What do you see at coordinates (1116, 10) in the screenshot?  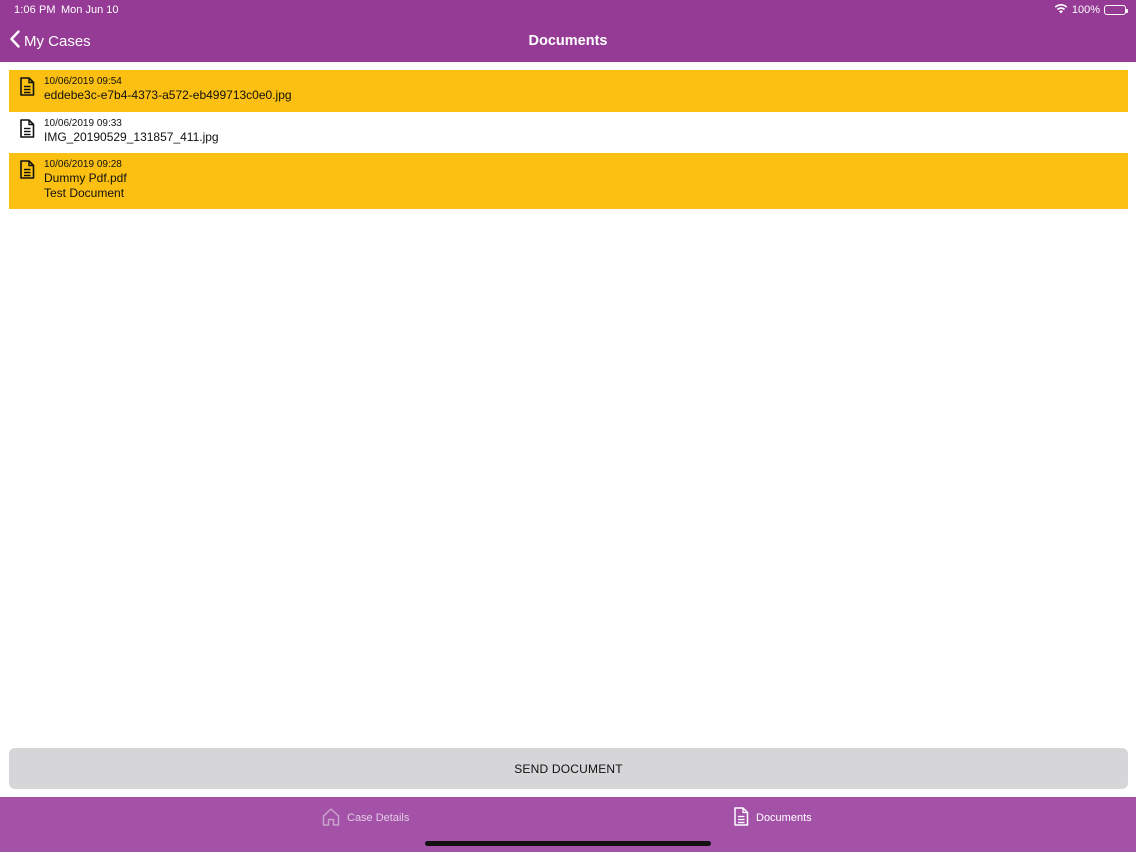 I see `battery-icon` at bounding box center [1116, 10].